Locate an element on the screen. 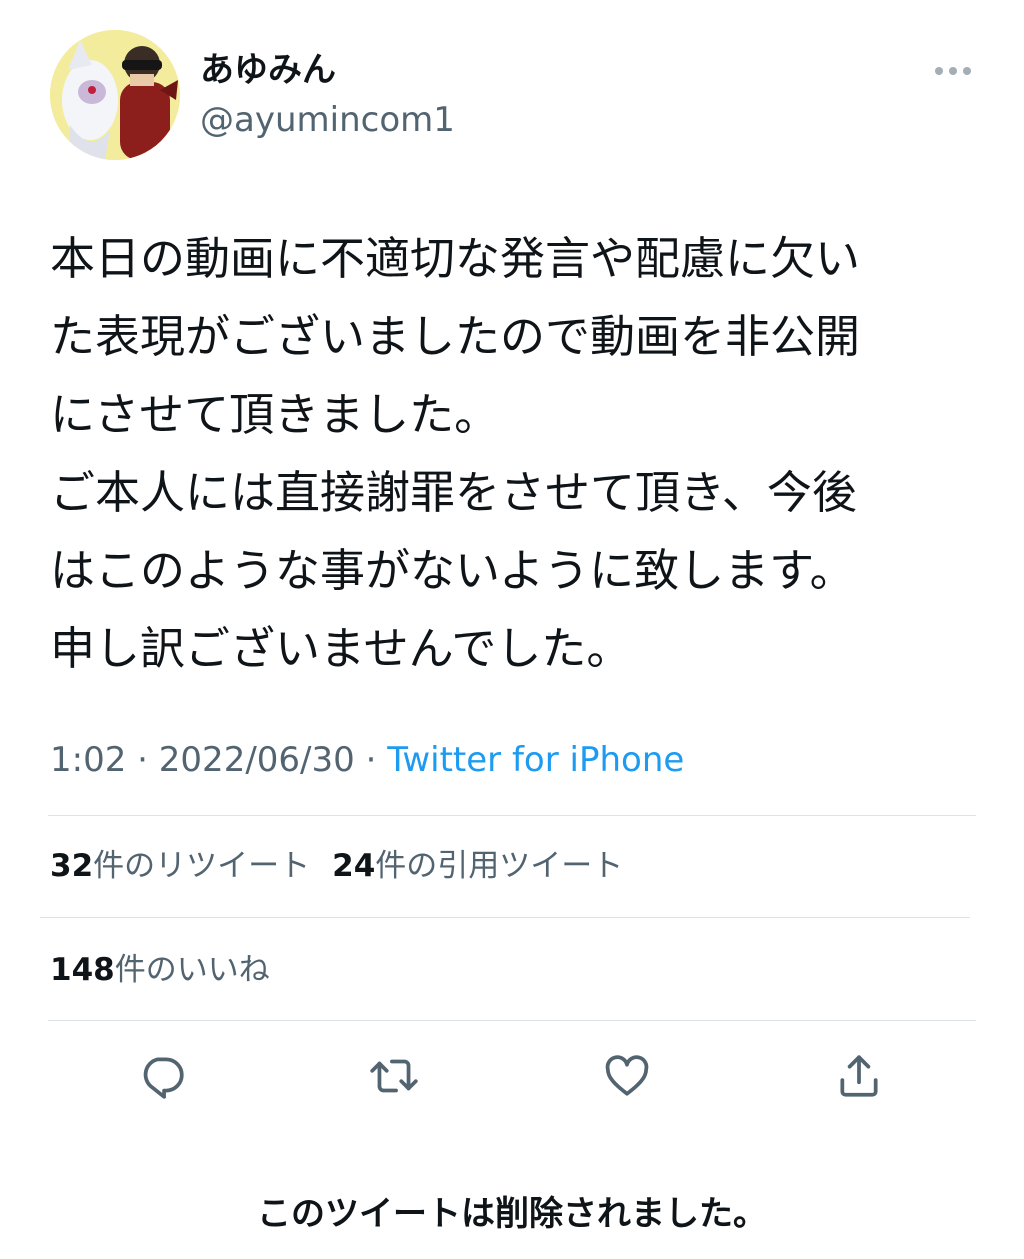  heart-icon is located at coordinates (627, 1075).